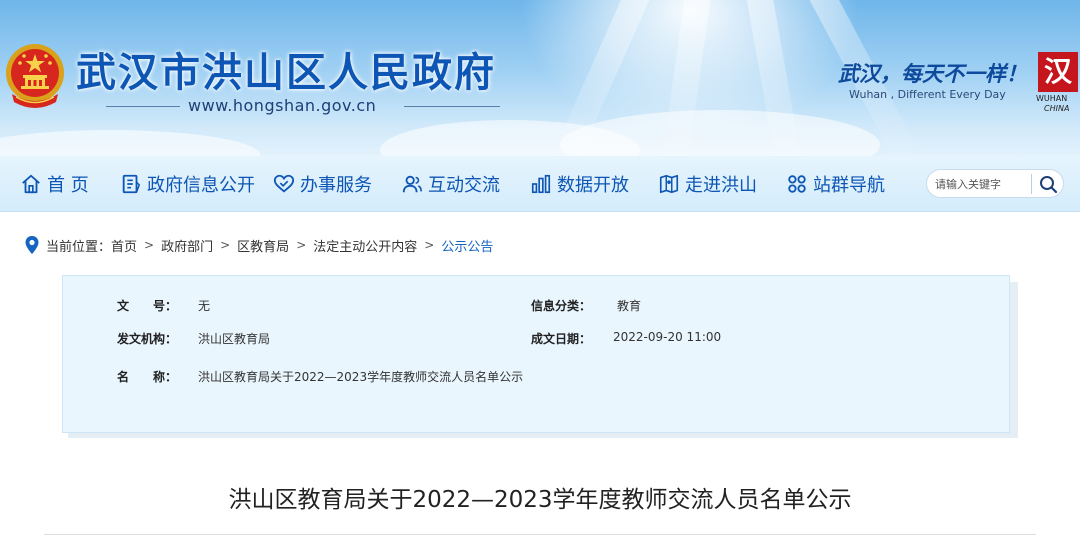 The image size is (1080, 536). Describe the element at coordinates (286, 69) in the screenshot. I see `site-title: 武汉市洪山区人民政府` at that location.